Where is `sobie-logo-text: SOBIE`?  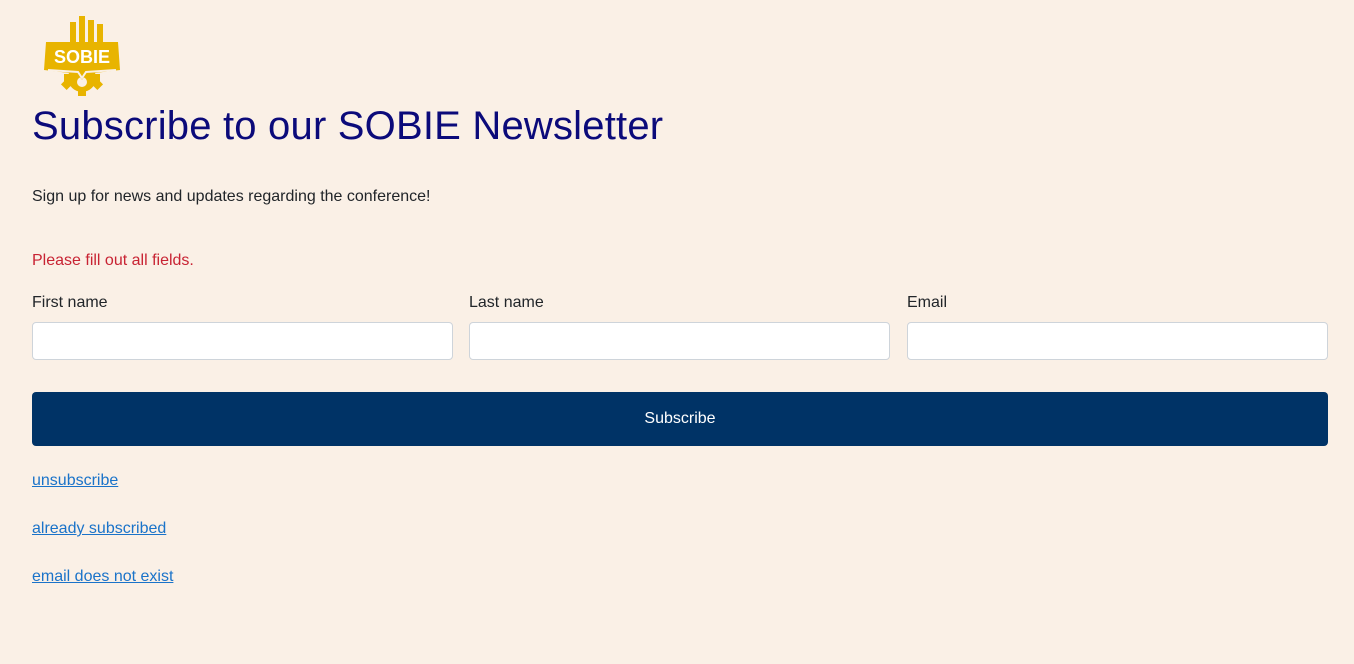
sobie-logo-text: SOBIE is located at coordinates (82, 57).